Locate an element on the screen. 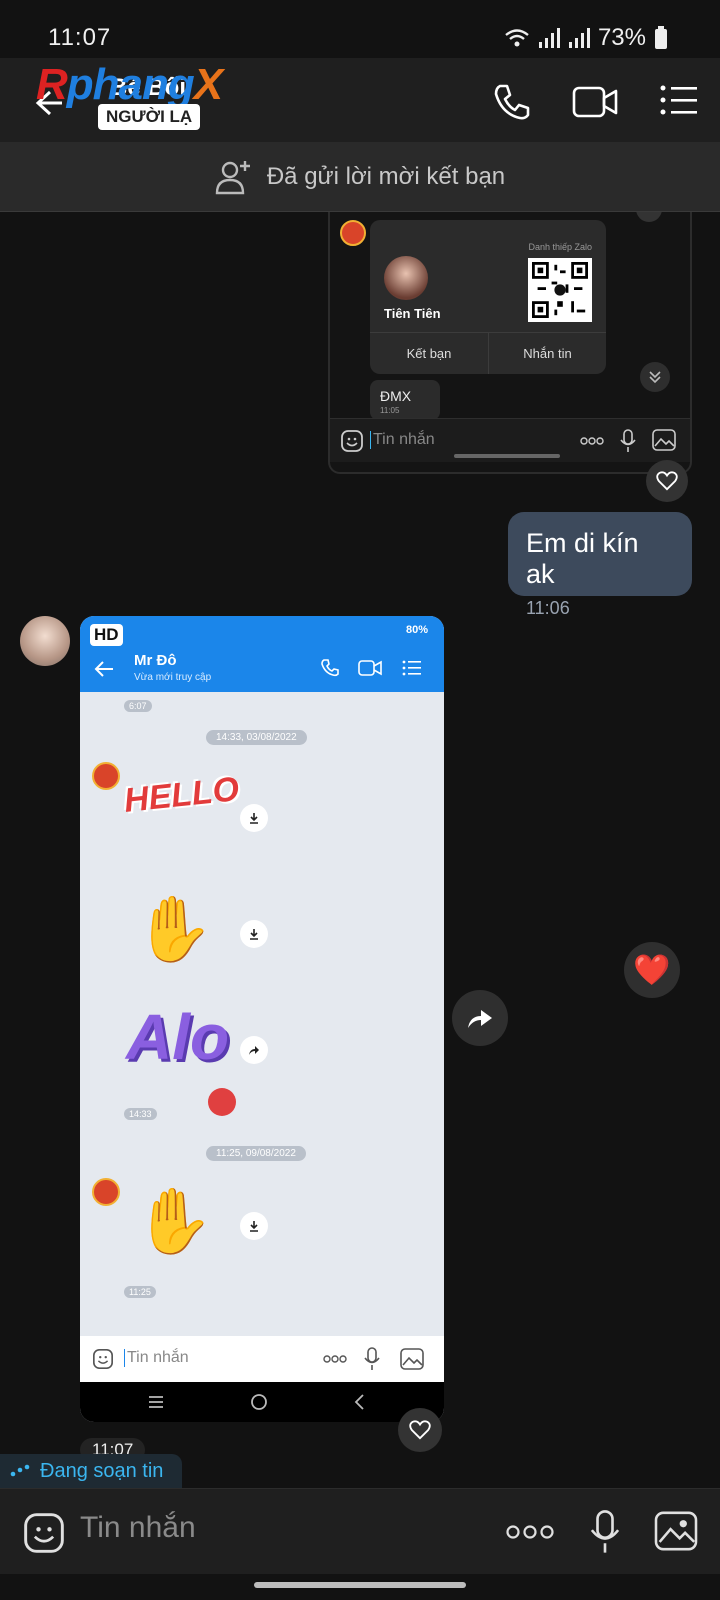  watermark-logo: RphangX is located at coordinates (129, 85).